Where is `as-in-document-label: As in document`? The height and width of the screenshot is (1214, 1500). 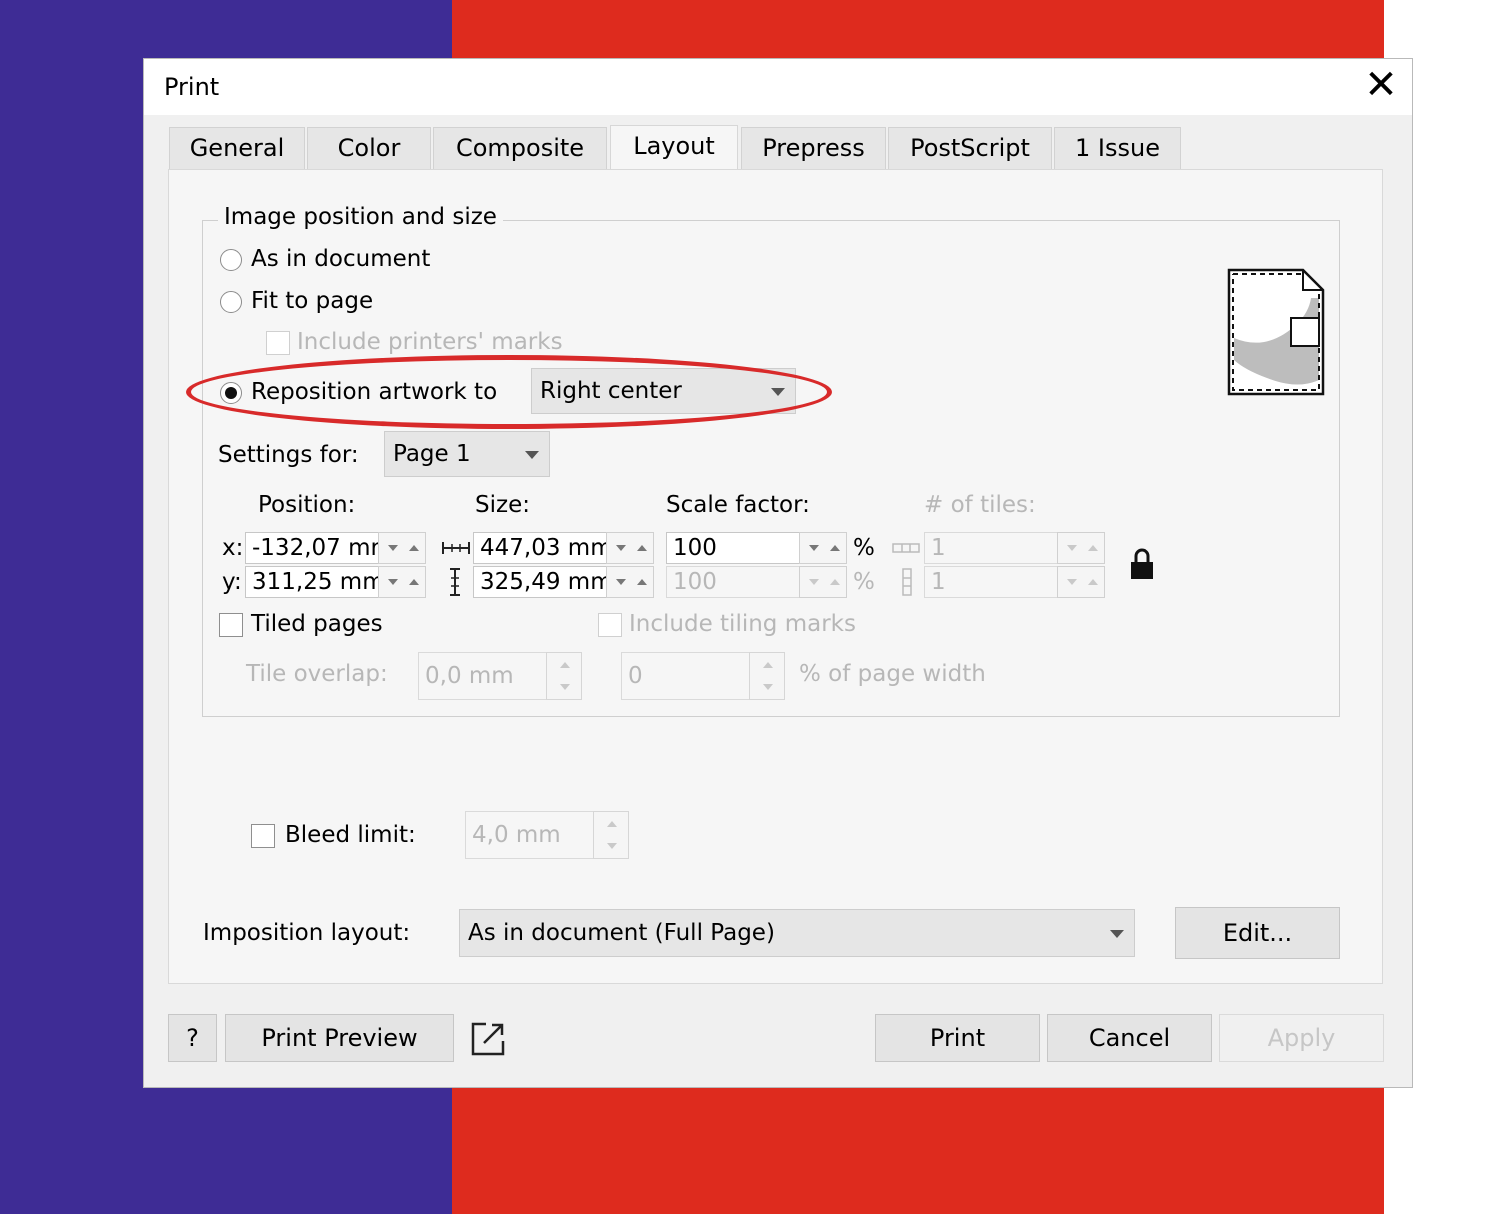
as-in-document-label: As in document is located at coordinates (340, 259).